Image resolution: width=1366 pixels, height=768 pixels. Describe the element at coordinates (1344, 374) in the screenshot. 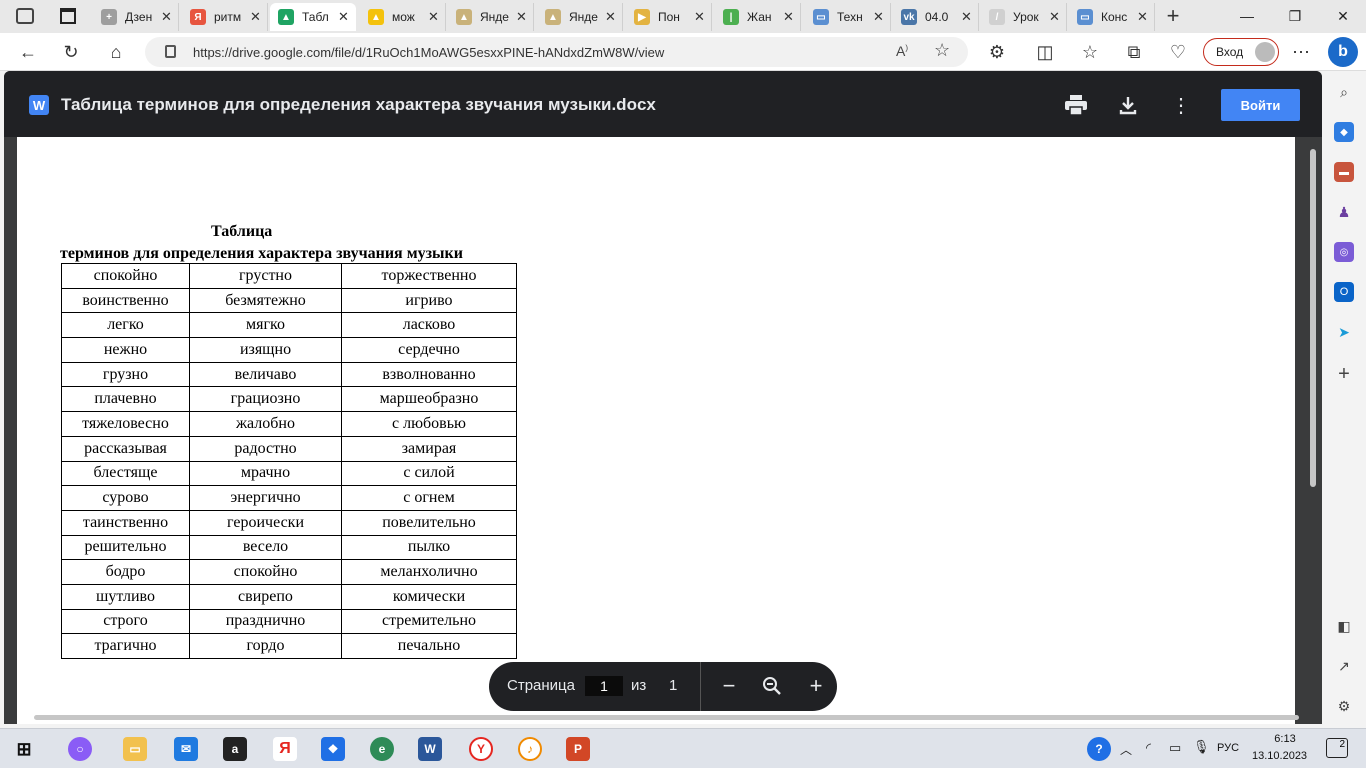

I see `add-sidebar-app-icon: +` at that location.